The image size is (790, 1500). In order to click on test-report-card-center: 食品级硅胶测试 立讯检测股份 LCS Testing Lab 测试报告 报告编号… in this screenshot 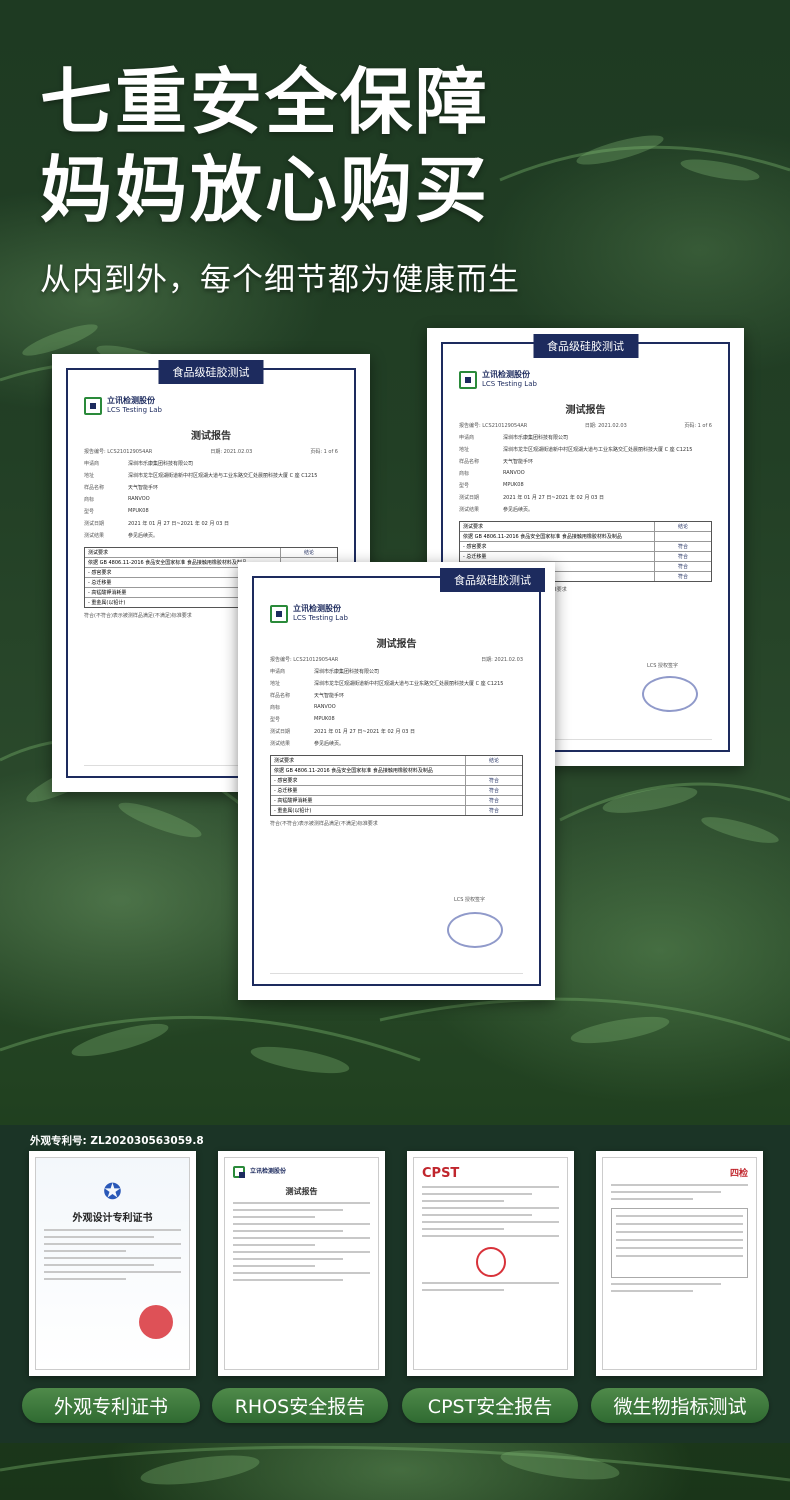, I will do `click(396, 781)`.